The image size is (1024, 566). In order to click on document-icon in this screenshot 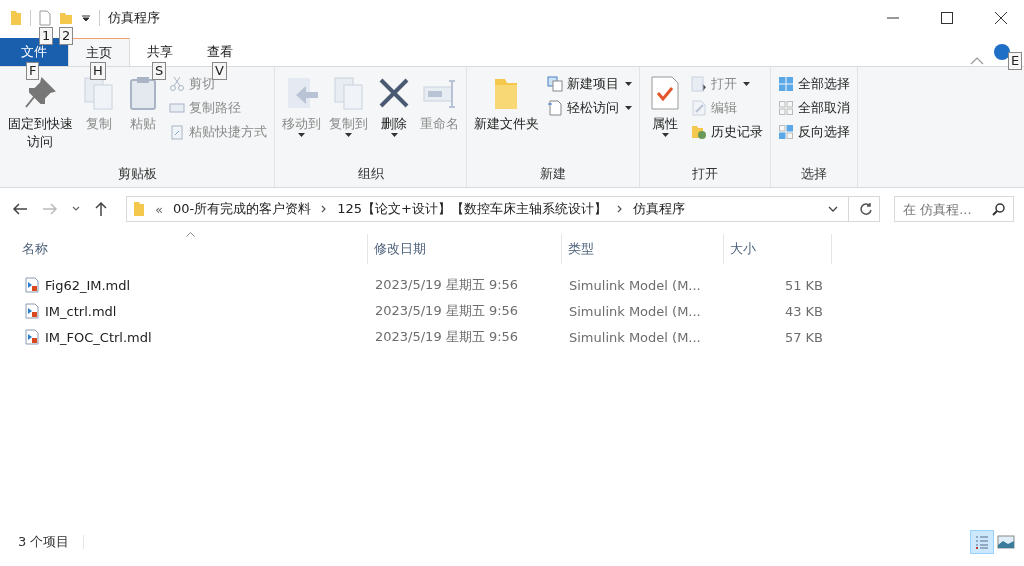, I will do `click(555, 108)`.